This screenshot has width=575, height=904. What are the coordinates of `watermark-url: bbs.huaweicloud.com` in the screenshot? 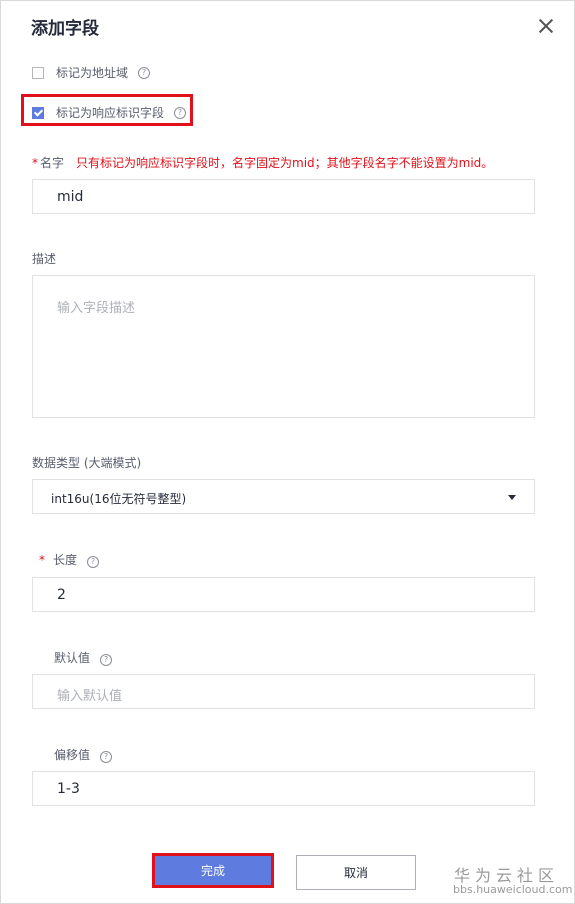 It's located at (513, 889).